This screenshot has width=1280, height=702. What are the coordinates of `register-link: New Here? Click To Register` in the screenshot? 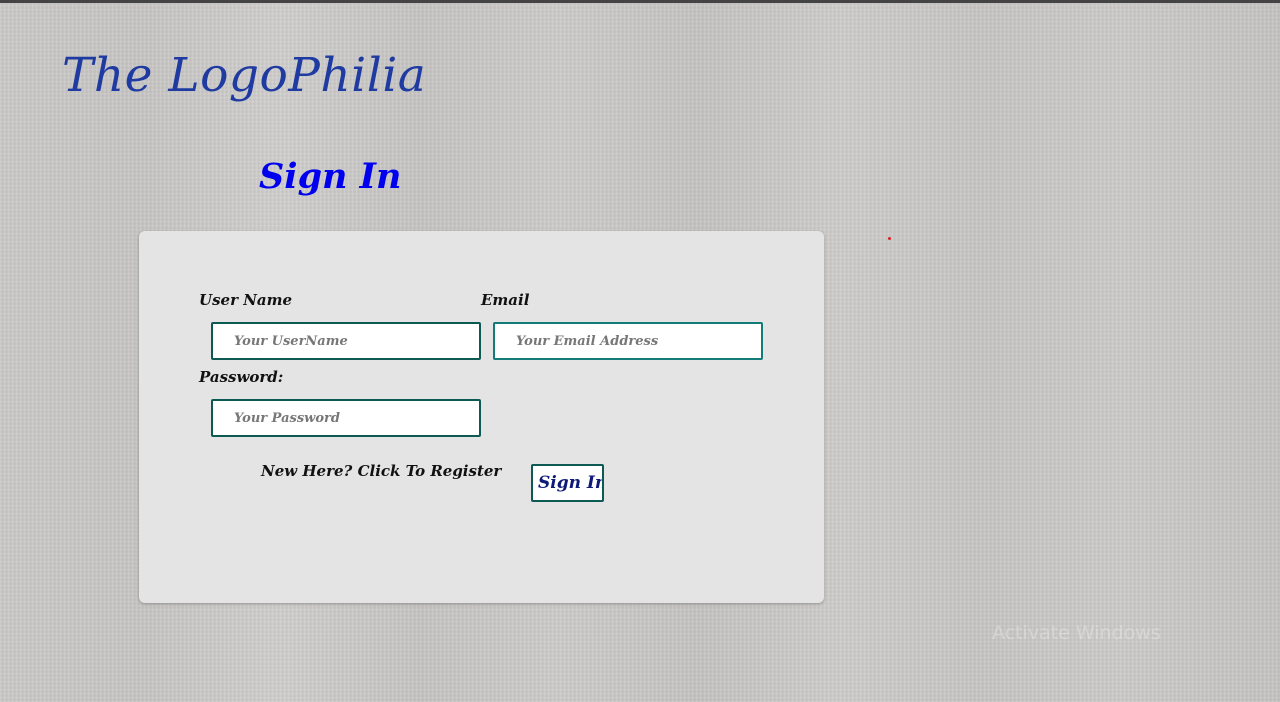 It's located at (381, 471).